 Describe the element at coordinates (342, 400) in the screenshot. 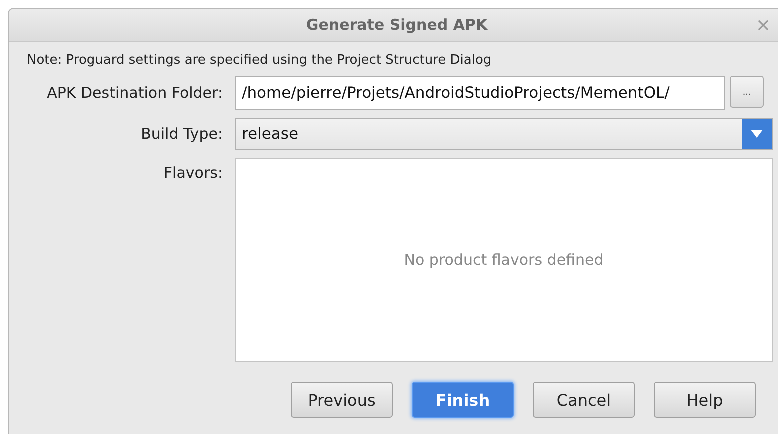

I see `dialog-button: Previous` at that location.